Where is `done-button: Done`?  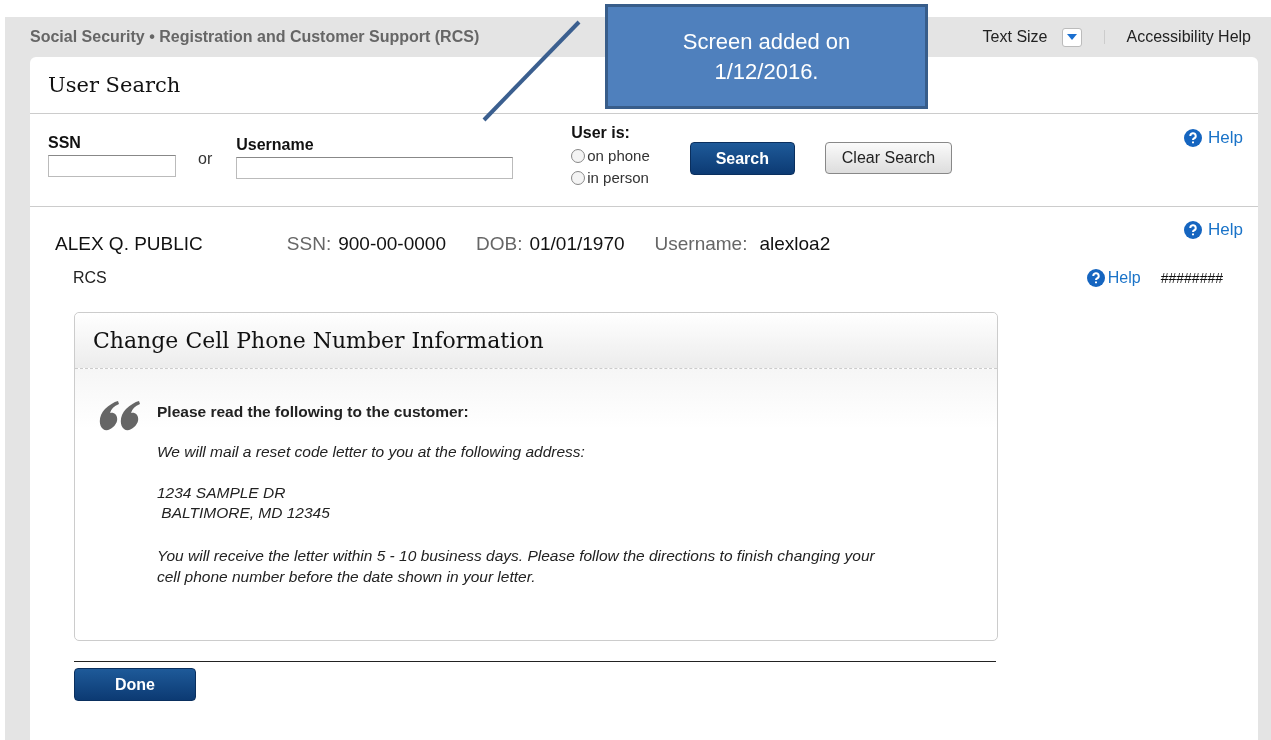
done-button: Done is located at coordinates (135, 684).